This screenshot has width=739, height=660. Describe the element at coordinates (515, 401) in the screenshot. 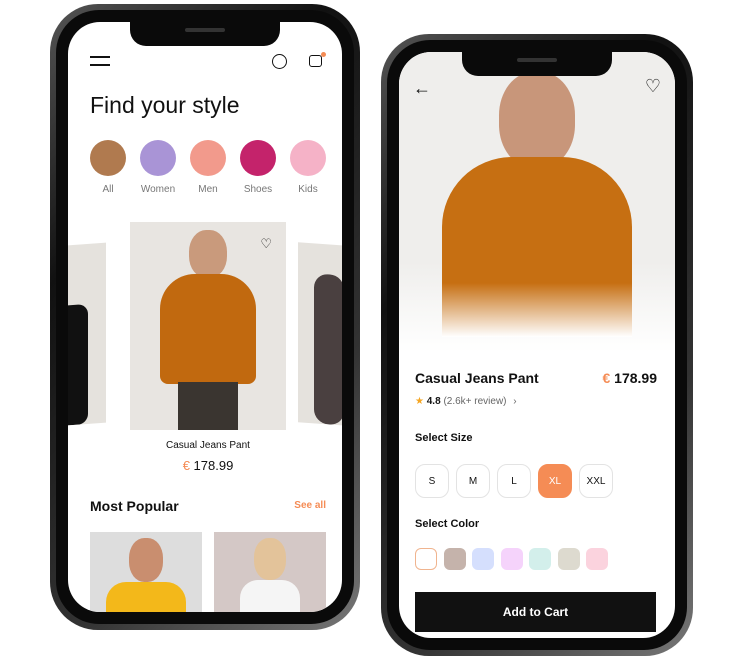

I see `chevron-right-icon: ›` at that location.